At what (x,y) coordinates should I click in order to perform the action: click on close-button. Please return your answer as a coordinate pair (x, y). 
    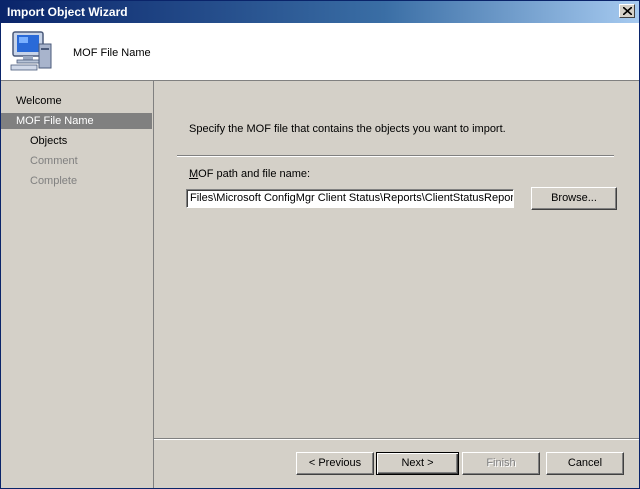
    Looking at the image, I should click on (627, 11).